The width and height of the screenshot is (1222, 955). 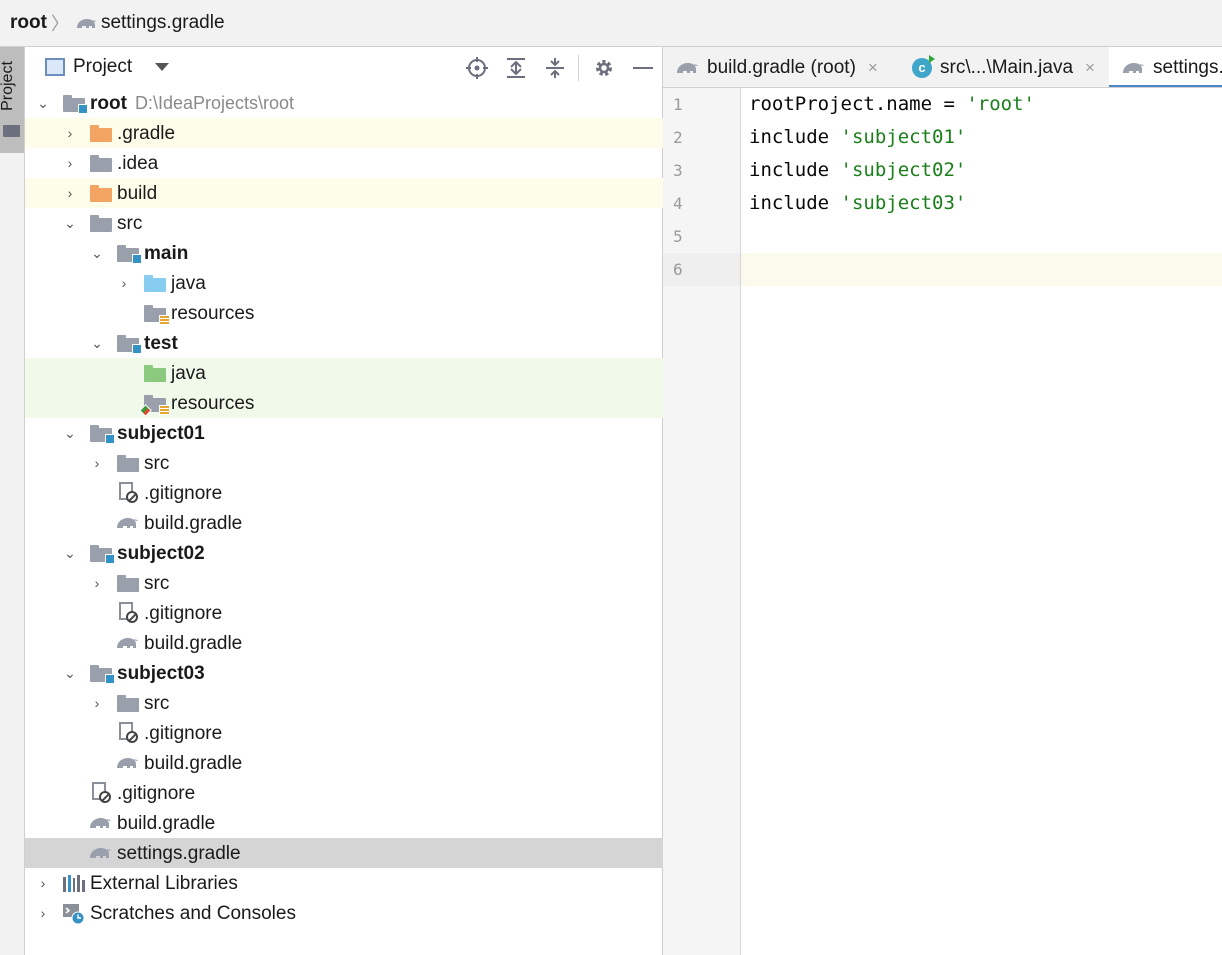 What do you see at coordinates (344, 283) in the screenshot?
I see `tree-row-main-java: › java` at bounding box center [344, 283].